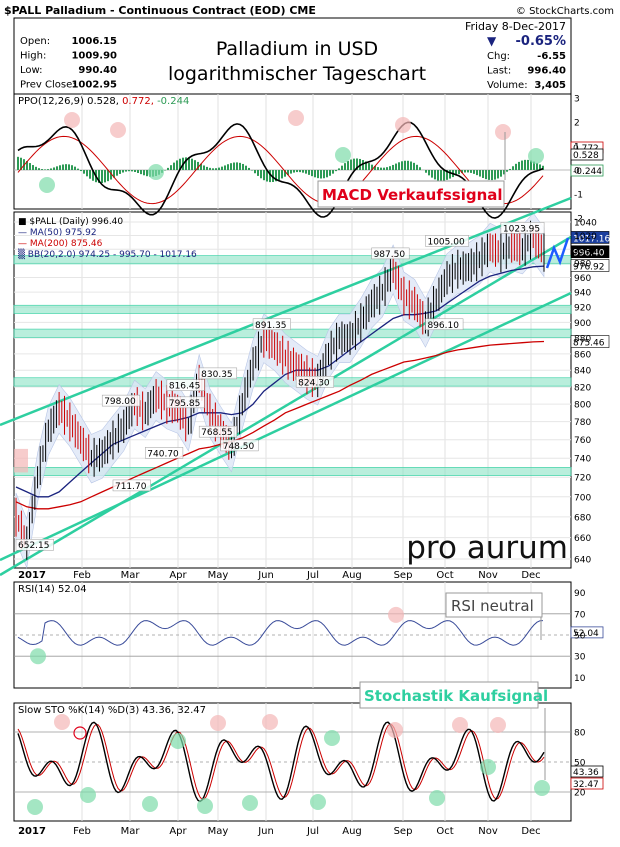 This screenshot has height=847, width=620. I want to click on ppo-legend-part: -0.244, so click(171, 101).